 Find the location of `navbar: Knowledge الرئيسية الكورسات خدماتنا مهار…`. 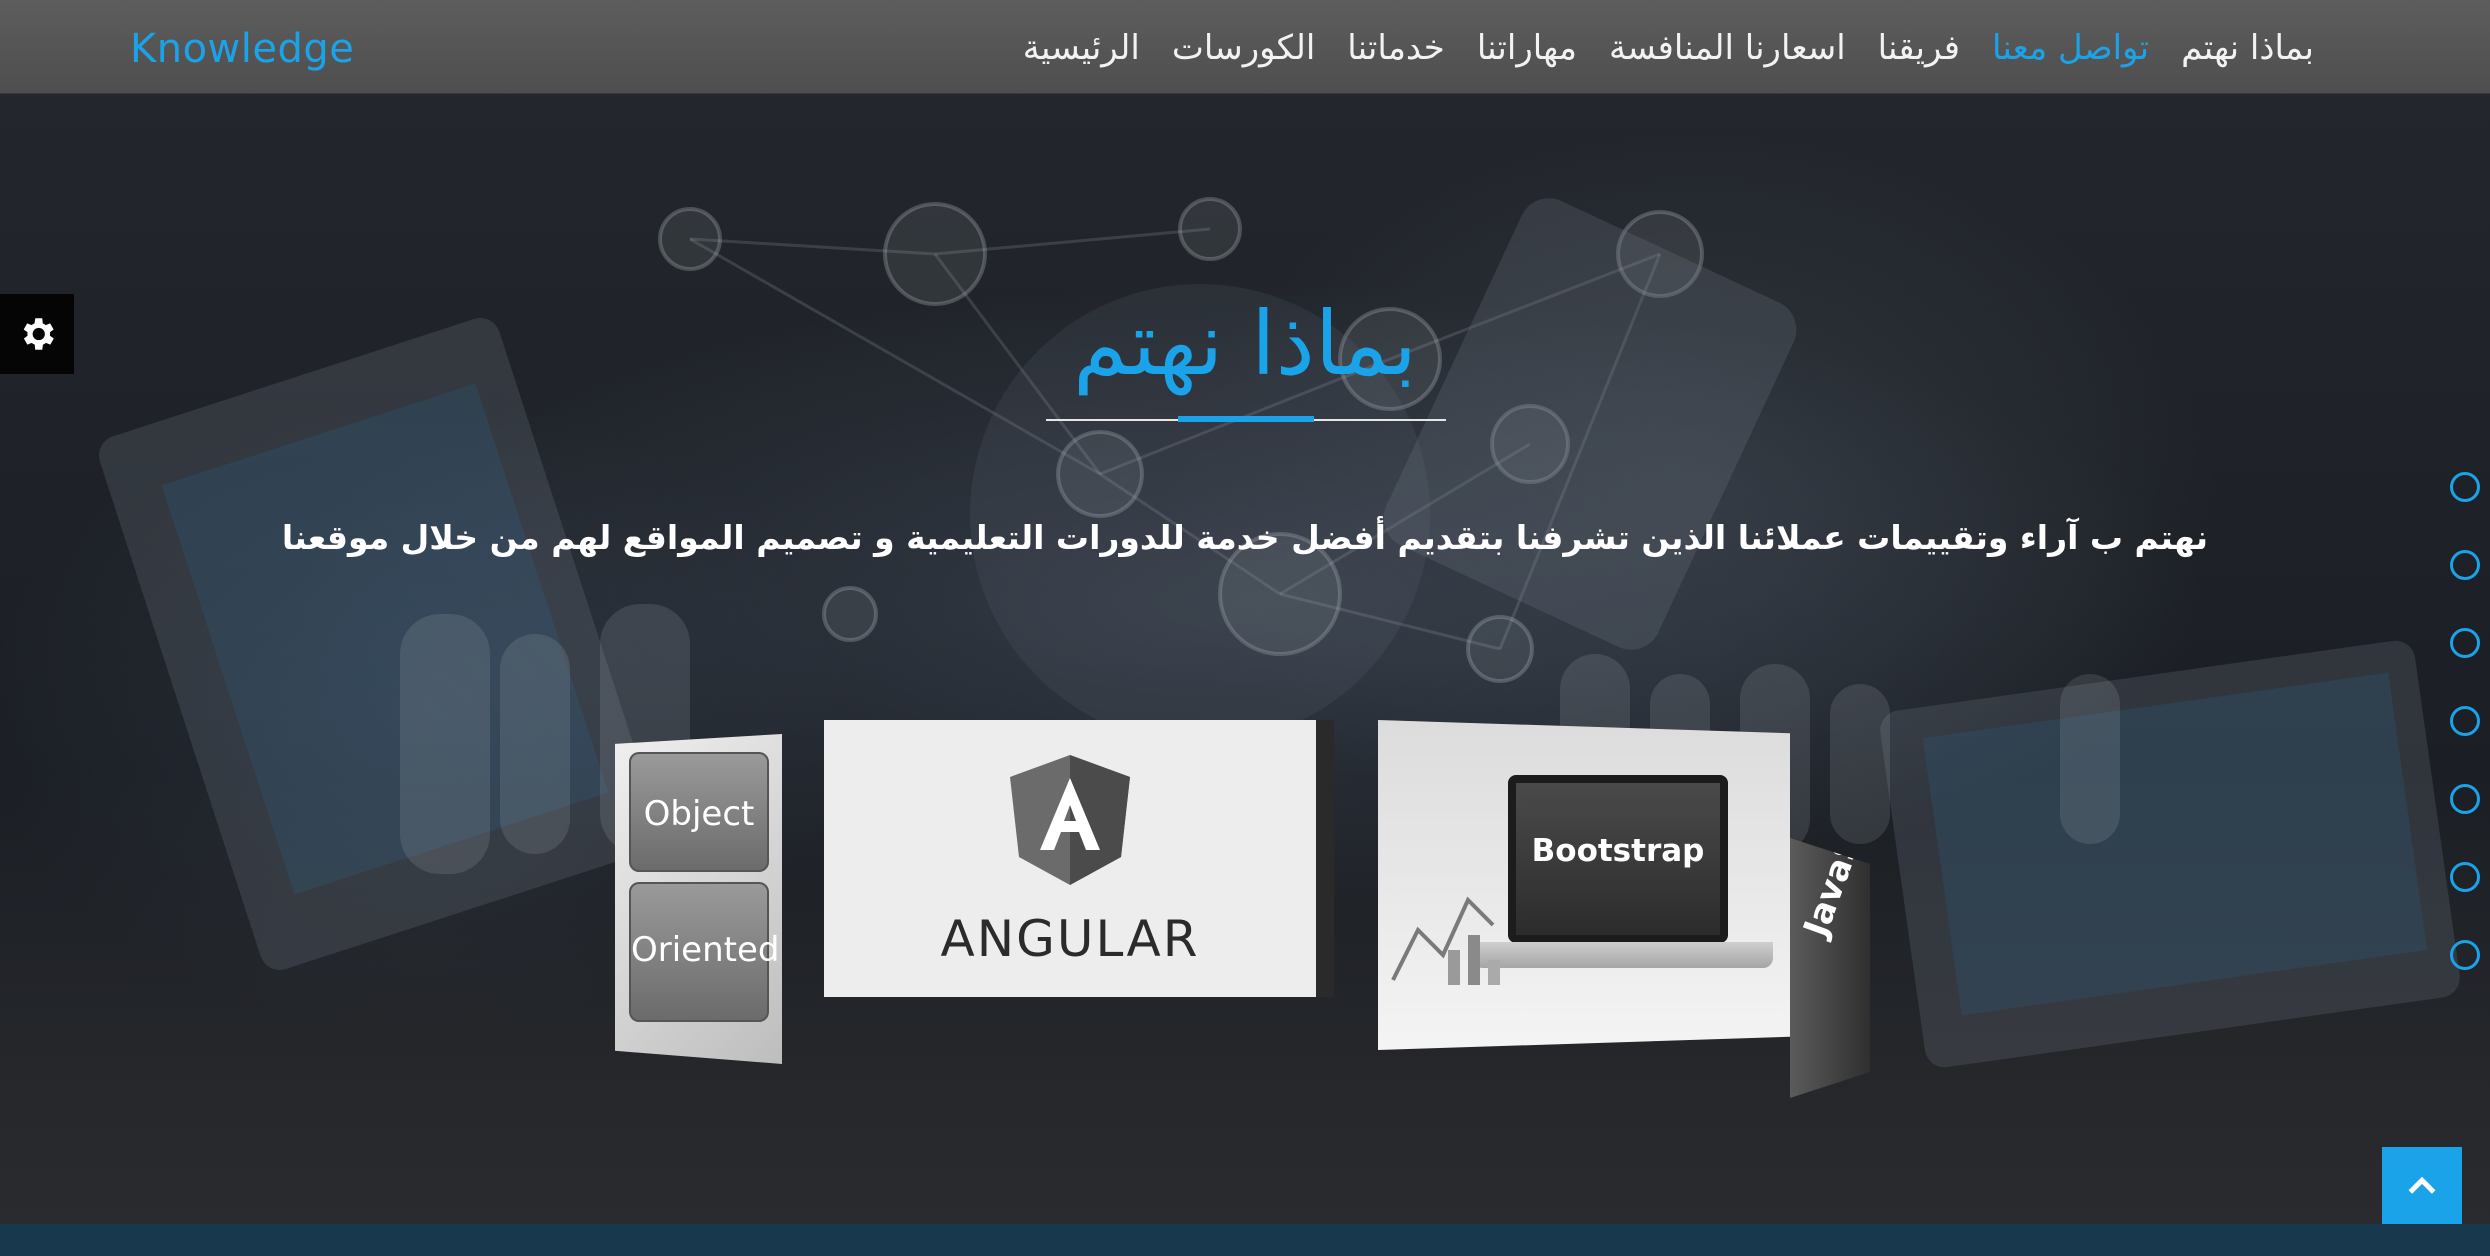

navbar: Knowledge الرئيسية الكورسات خدماتنا مهار… is located at coordinates (1245, 47).